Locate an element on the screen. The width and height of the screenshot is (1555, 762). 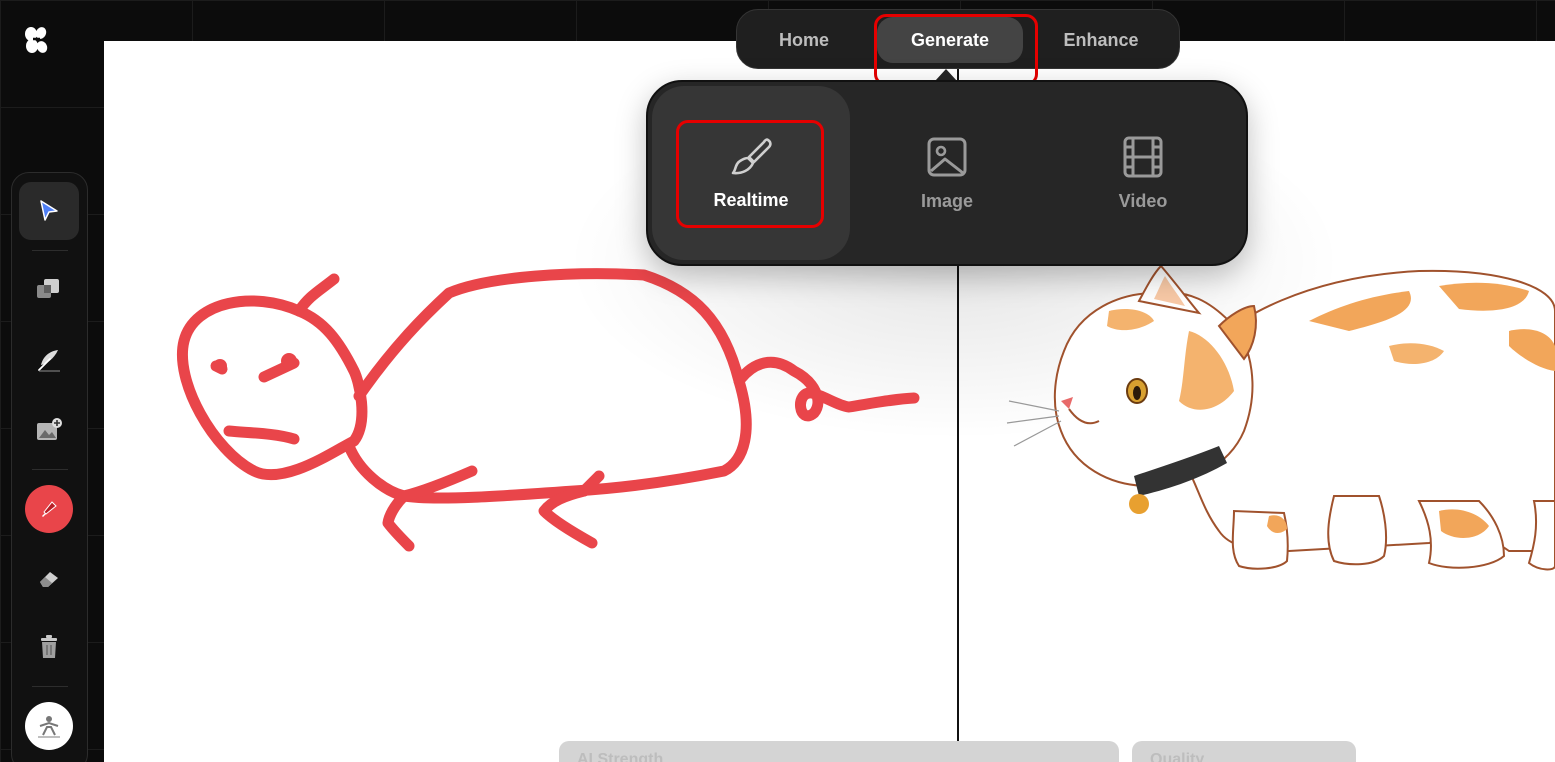
brush-tool is located at coordinates (49, 509).